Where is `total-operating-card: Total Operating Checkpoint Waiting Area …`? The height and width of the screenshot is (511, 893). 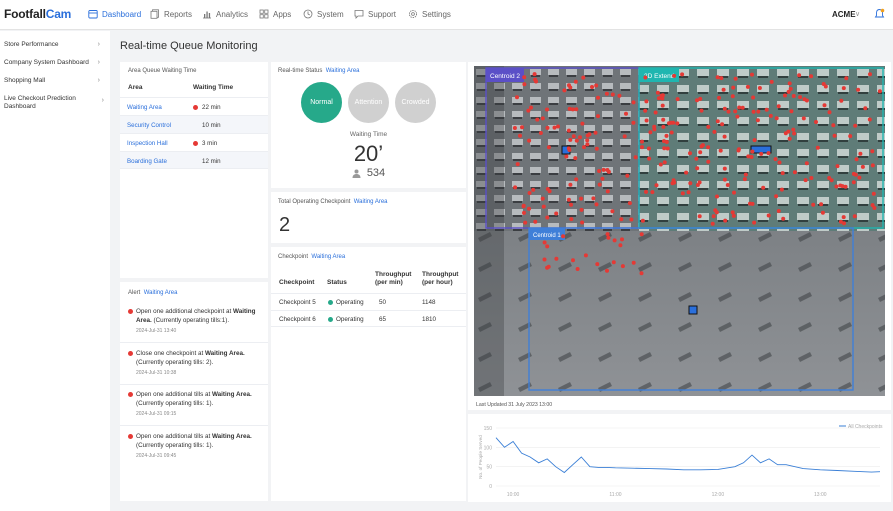
total-operating-card: Total Operating Checkpoint Waiting Area … is located at coordinates (368, 217).